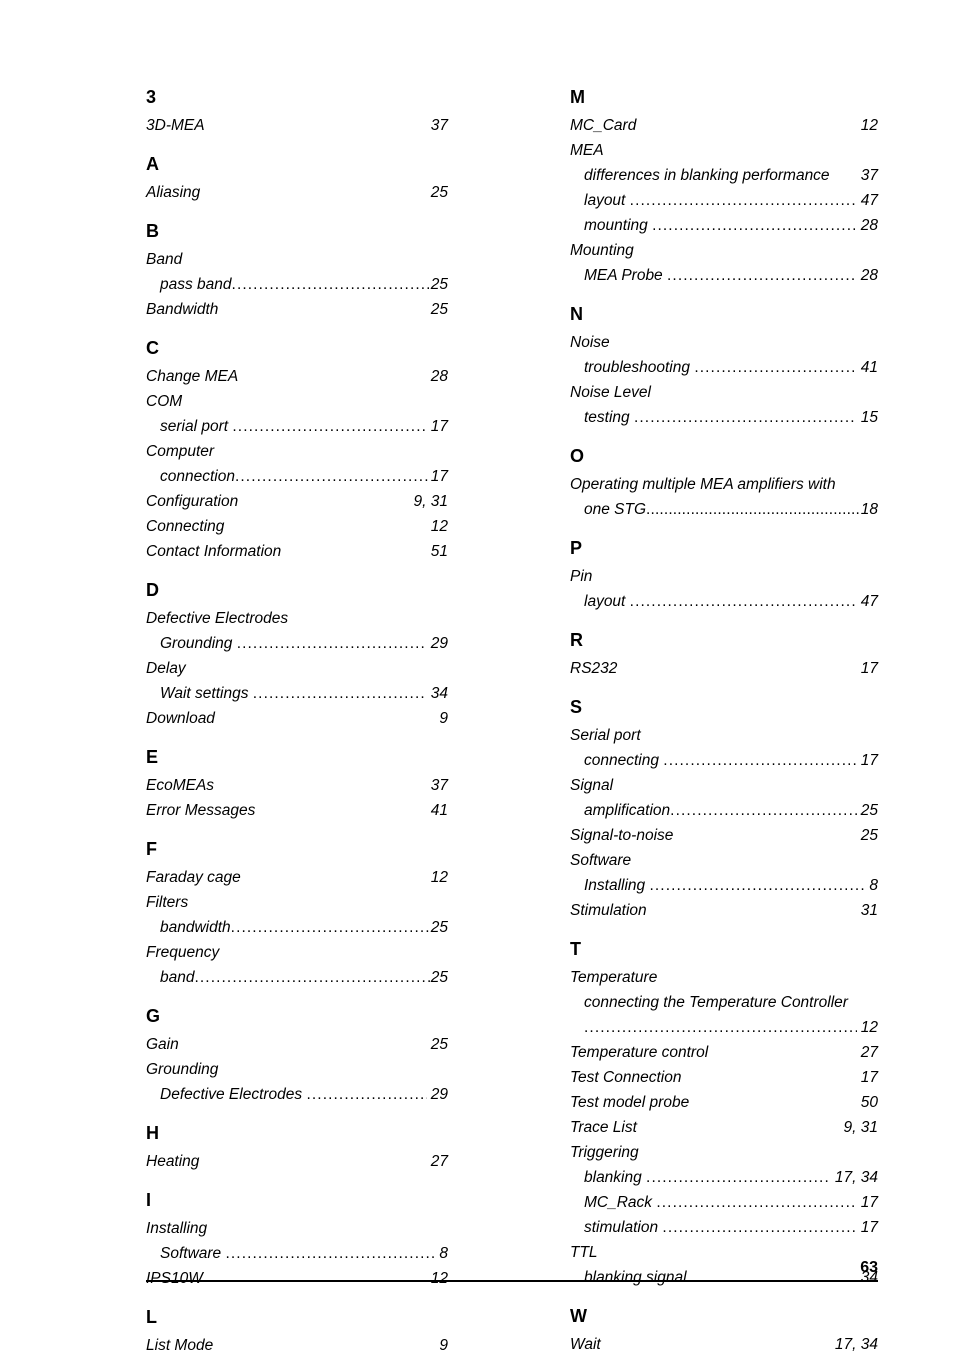 The width and height of the screenshot is (954, 1358). I want to click on index-entry-label: Signal-to-noise, so click(622, 835).